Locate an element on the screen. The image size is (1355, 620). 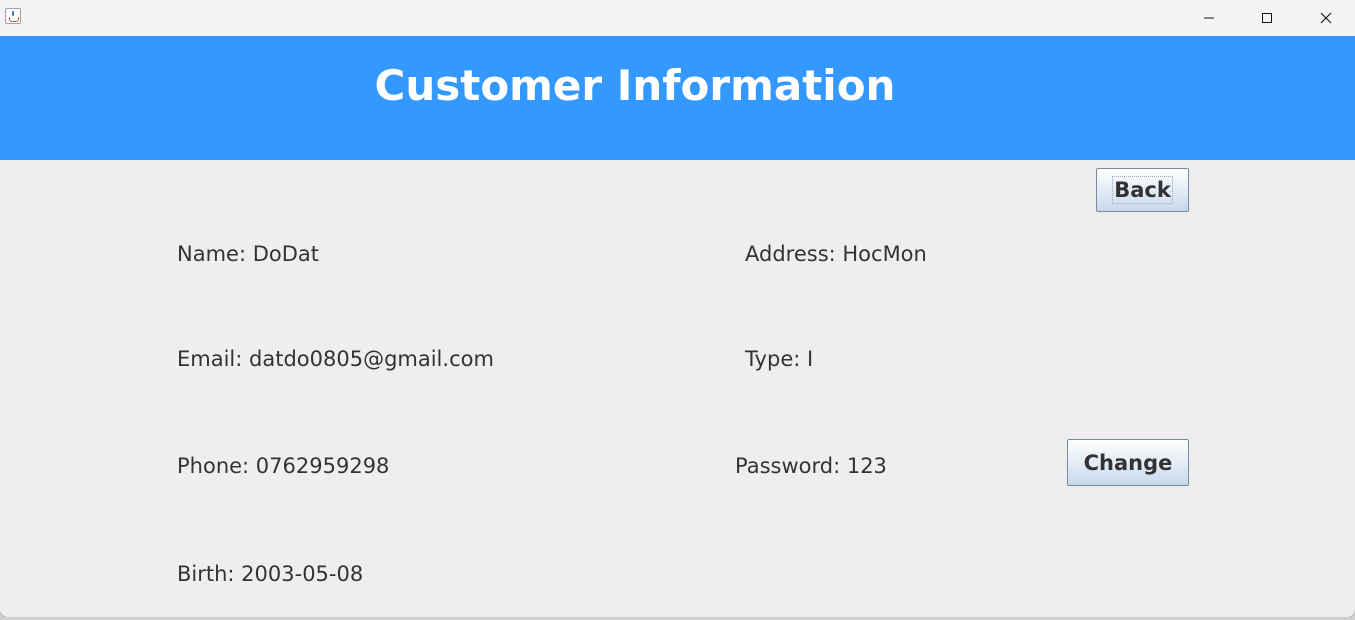
close-icon is located at coordinates (1326, 18).